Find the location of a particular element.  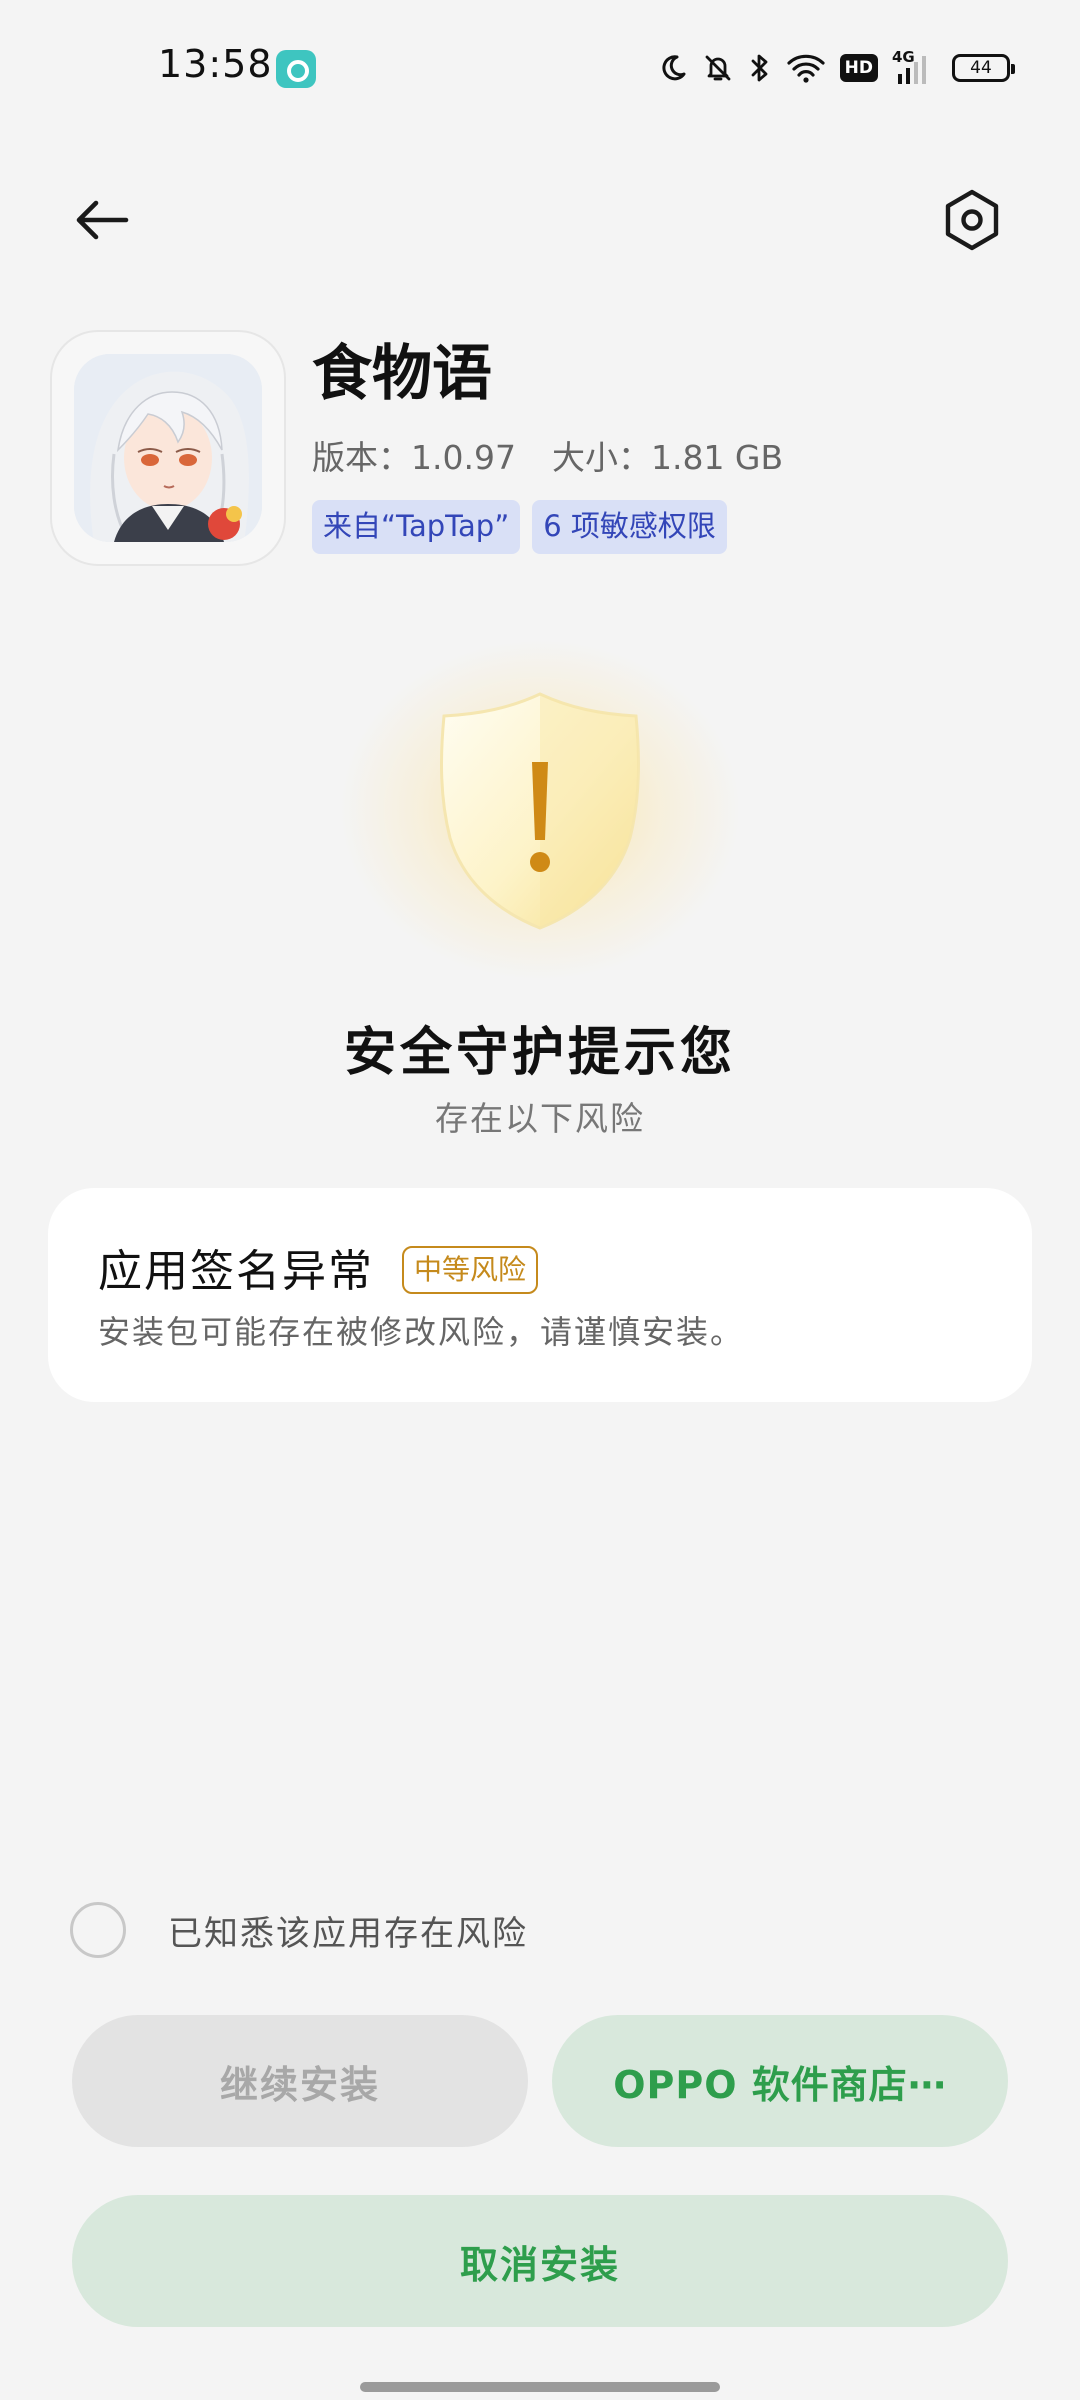

bluetooth-icon is located at coordinates (760, 68).